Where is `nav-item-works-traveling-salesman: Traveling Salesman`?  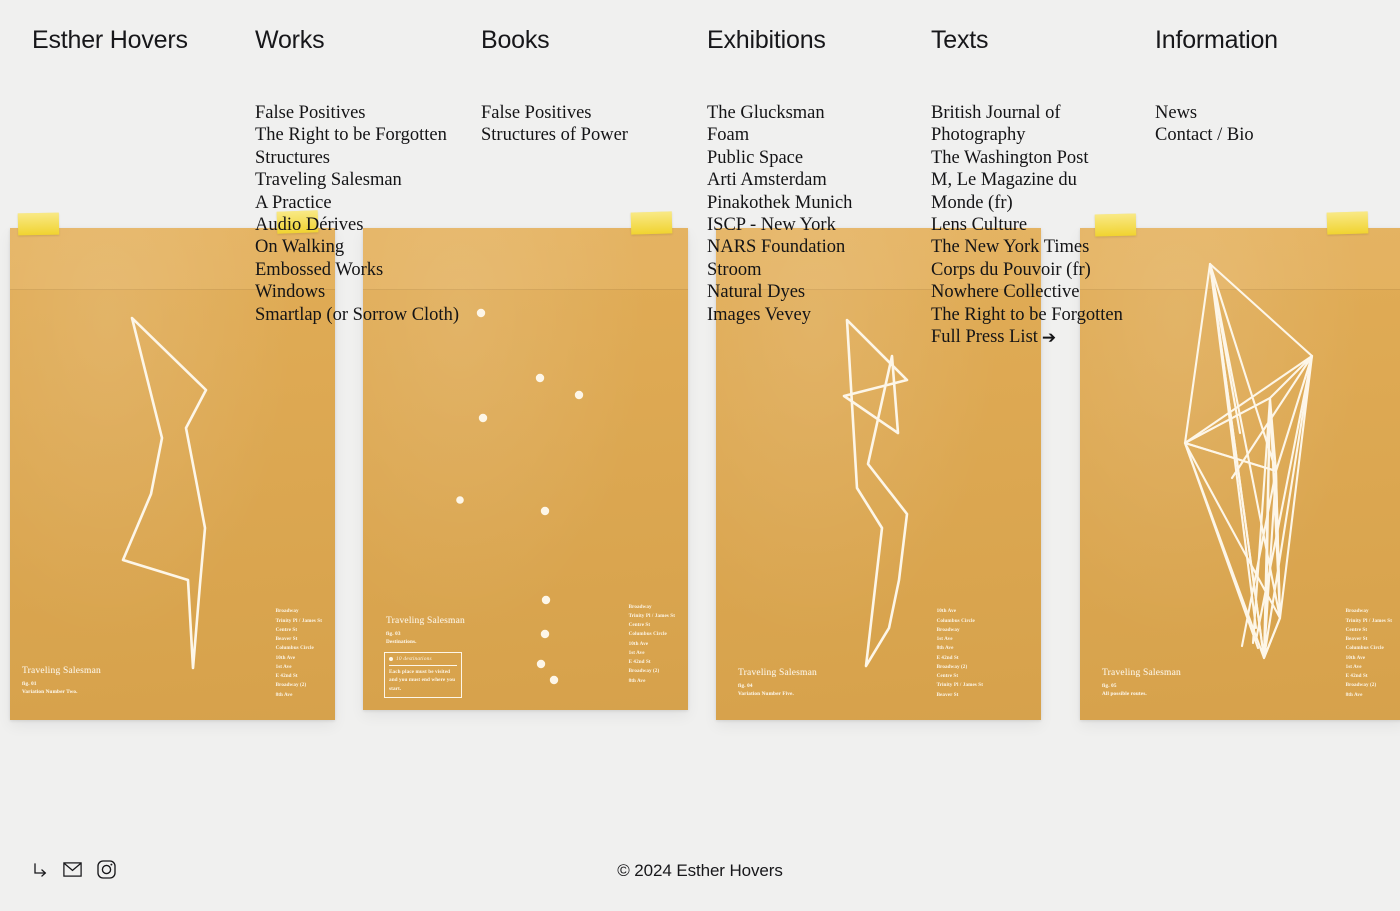
nav-item-works-traveling-salesman: Traveling Salesman is located at coordinates (362, 180).